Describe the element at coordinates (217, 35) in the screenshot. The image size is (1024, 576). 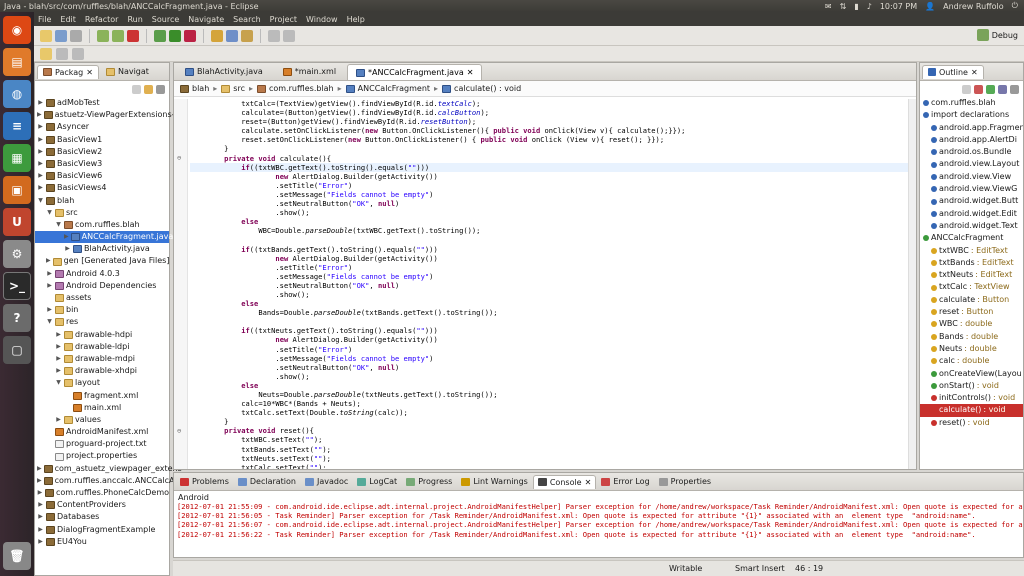
I see `new-java-project-icon` at that location.